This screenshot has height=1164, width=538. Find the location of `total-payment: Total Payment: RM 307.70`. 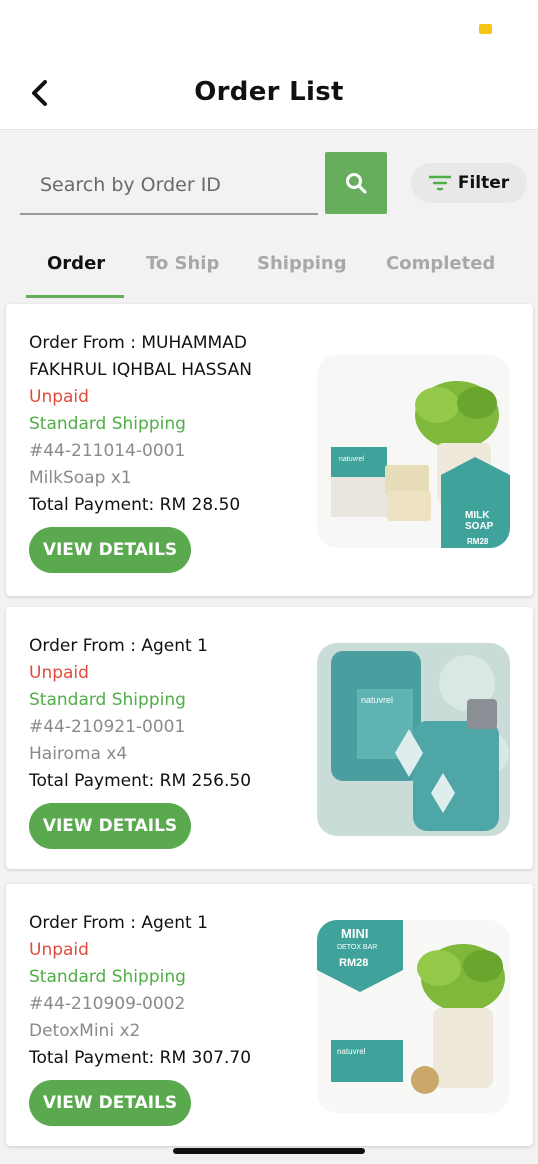

total-payment: Total Payment: RM 307.70 is located at coordinates (140, 1058).